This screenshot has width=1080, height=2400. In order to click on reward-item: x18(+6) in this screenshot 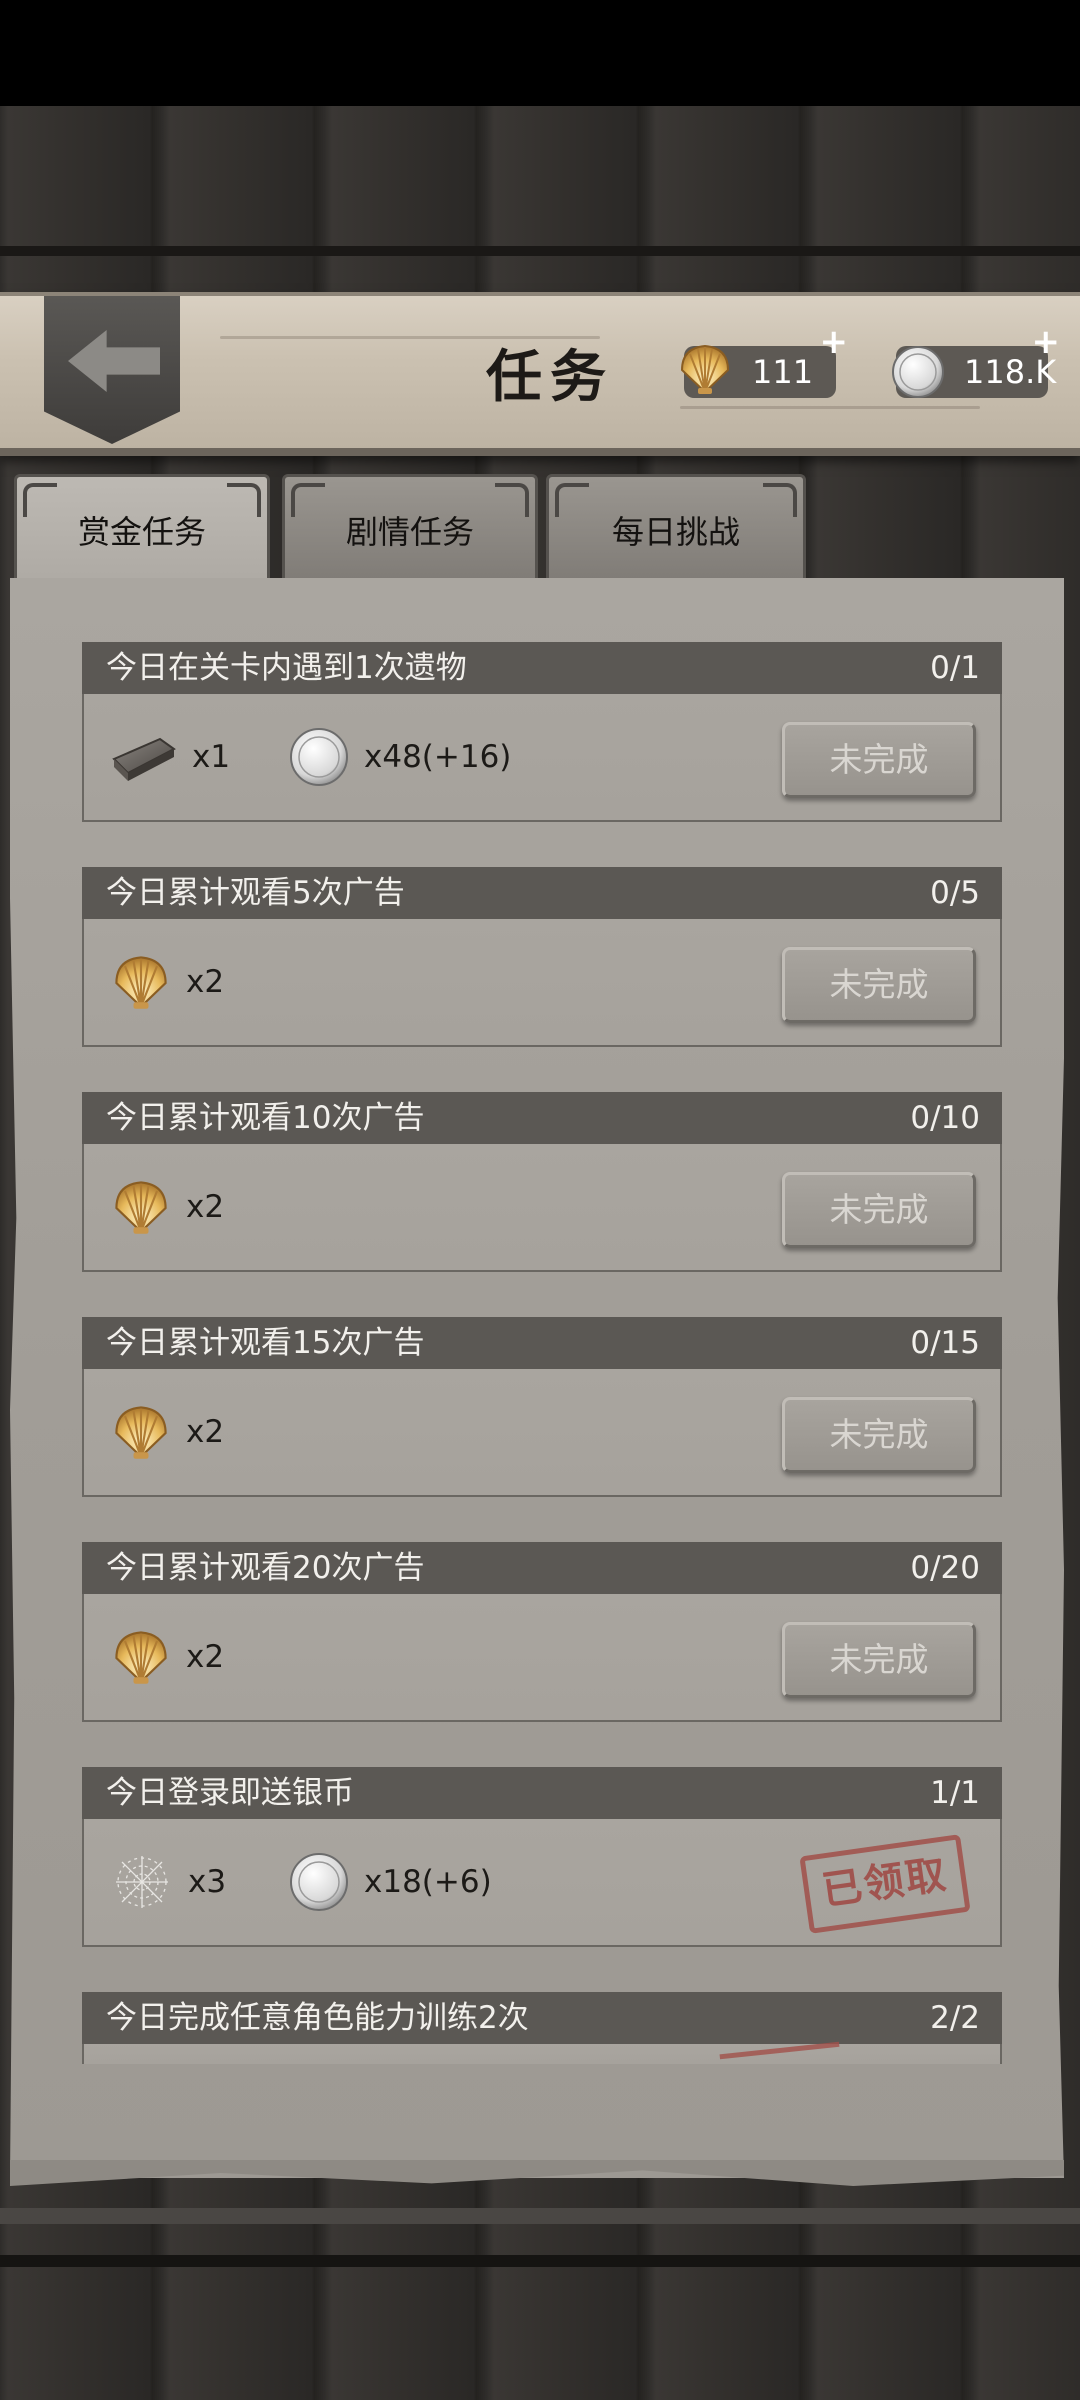, I will do `click(390, 1882)`.